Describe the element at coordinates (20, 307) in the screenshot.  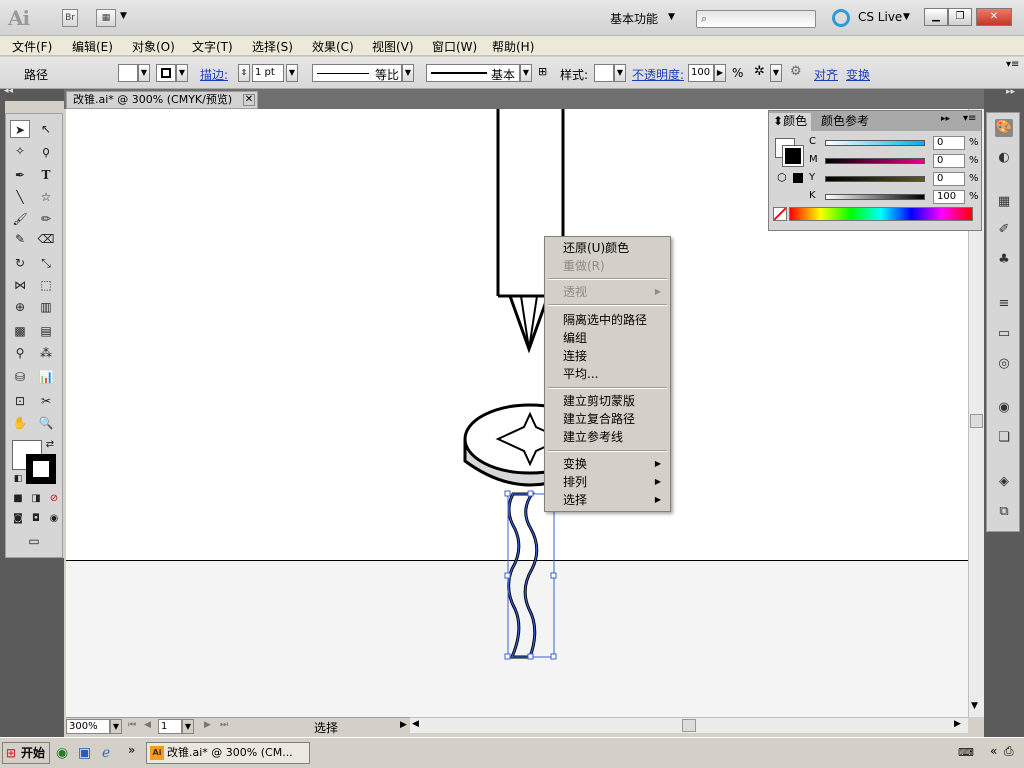
I see `shape-builder-tool-icon: ⊕` at that location.